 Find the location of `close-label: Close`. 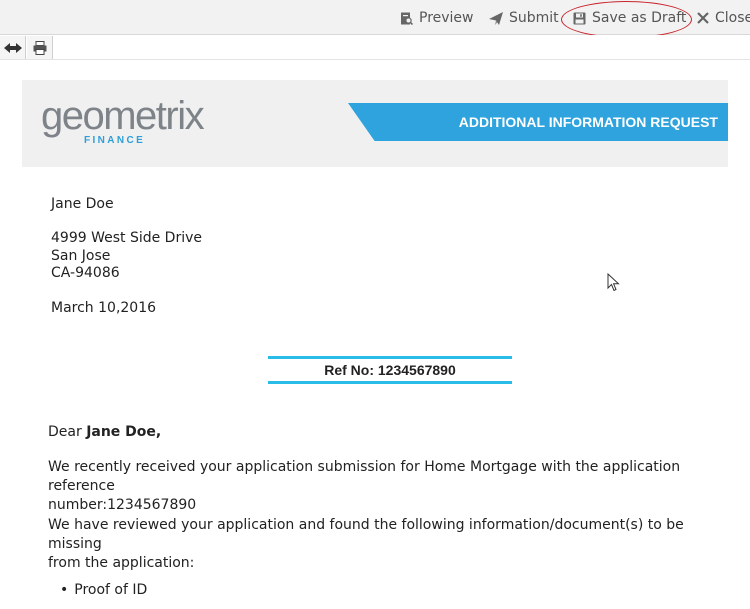

close-label: Close is located at coordinates (732, 18).